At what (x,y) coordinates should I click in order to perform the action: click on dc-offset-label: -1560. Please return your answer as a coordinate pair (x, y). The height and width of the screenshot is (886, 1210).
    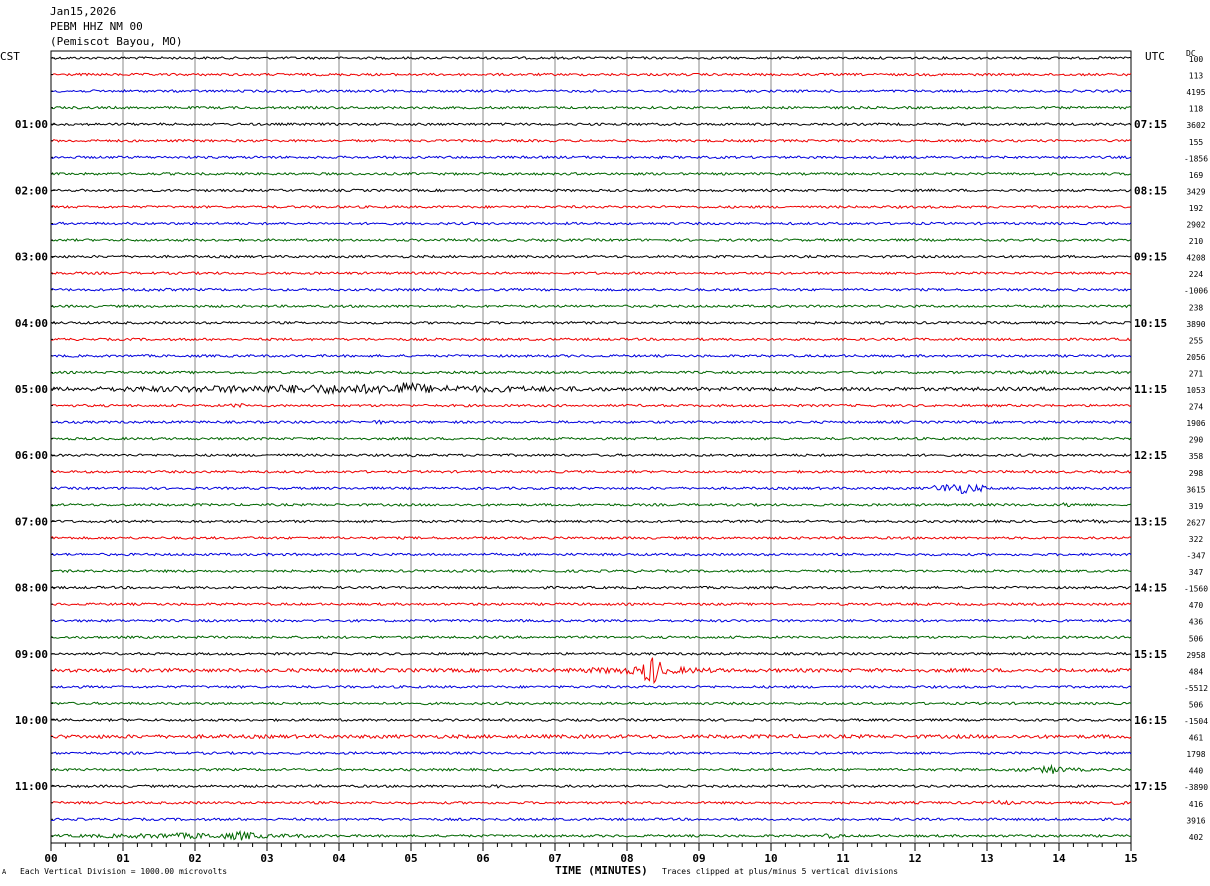
    Looking at the image, I should click on (1196, 589).